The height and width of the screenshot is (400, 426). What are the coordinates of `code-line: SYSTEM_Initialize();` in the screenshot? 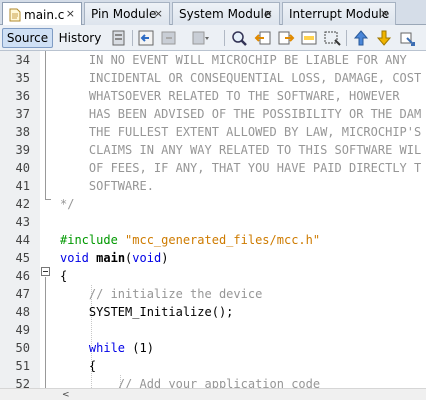 It's located at (147, 312).